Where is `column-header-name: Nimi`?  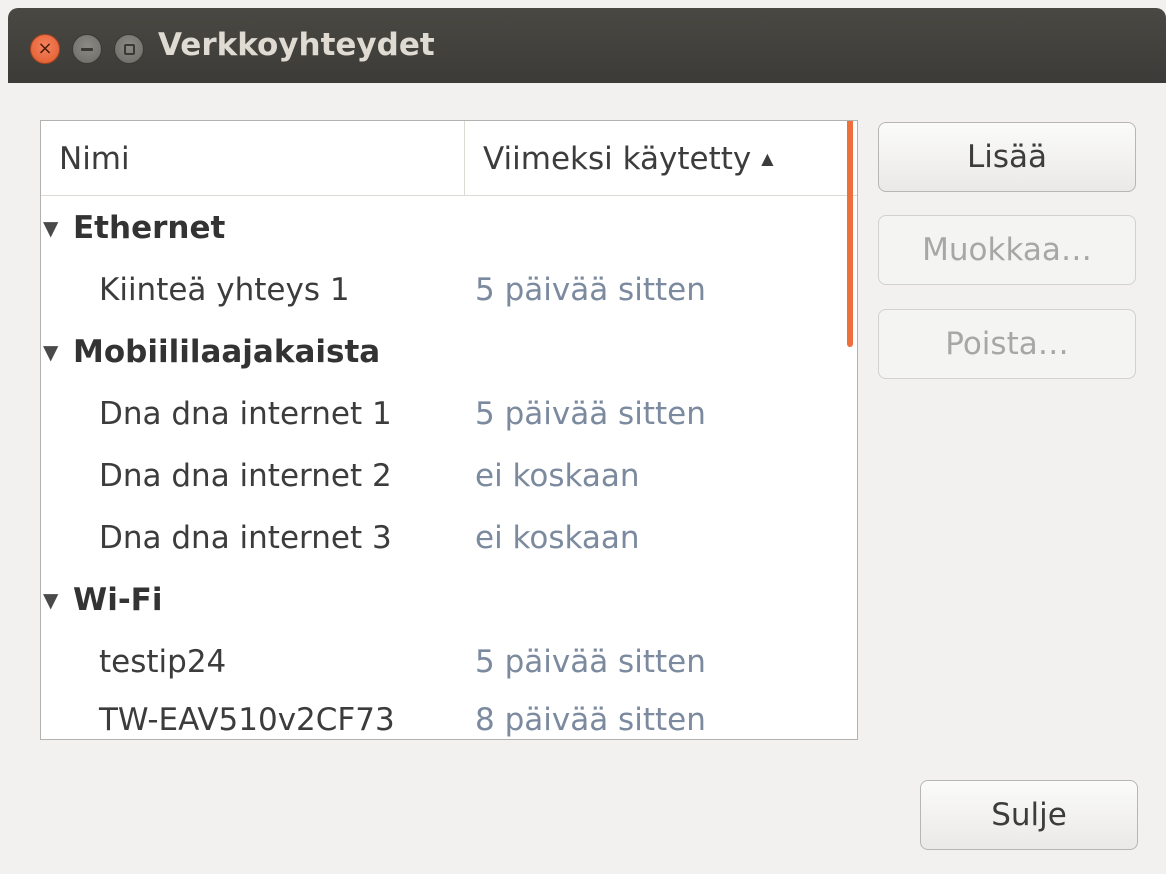 column-header-name: Nimi is located at coordinates (253, 158).